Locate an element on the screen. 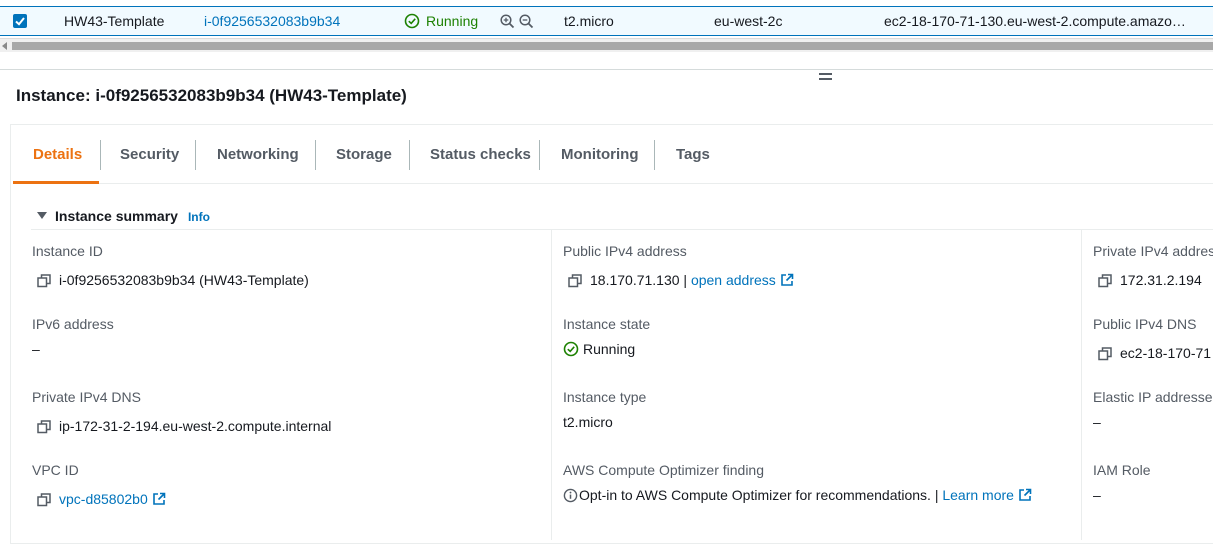  instance-id-text: i-0f9256532083b9b34 (HW43-Template) is located at coordinates (184, 280).